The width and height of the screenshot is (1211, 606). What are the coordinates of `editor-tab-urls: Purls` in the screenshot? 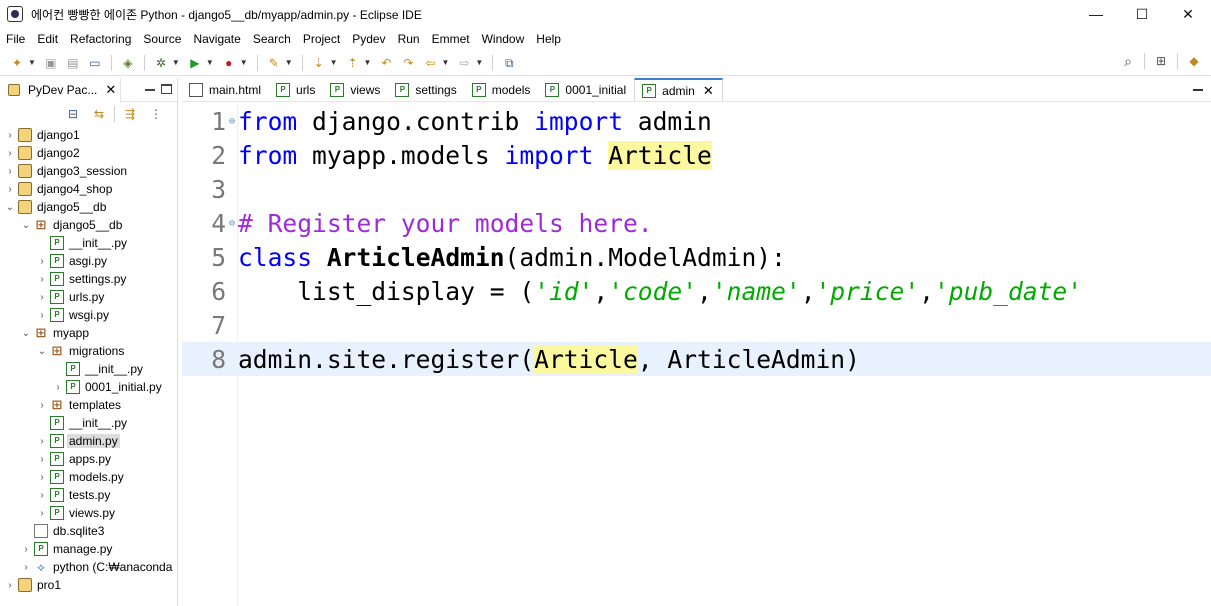 It's located at (296, 89).